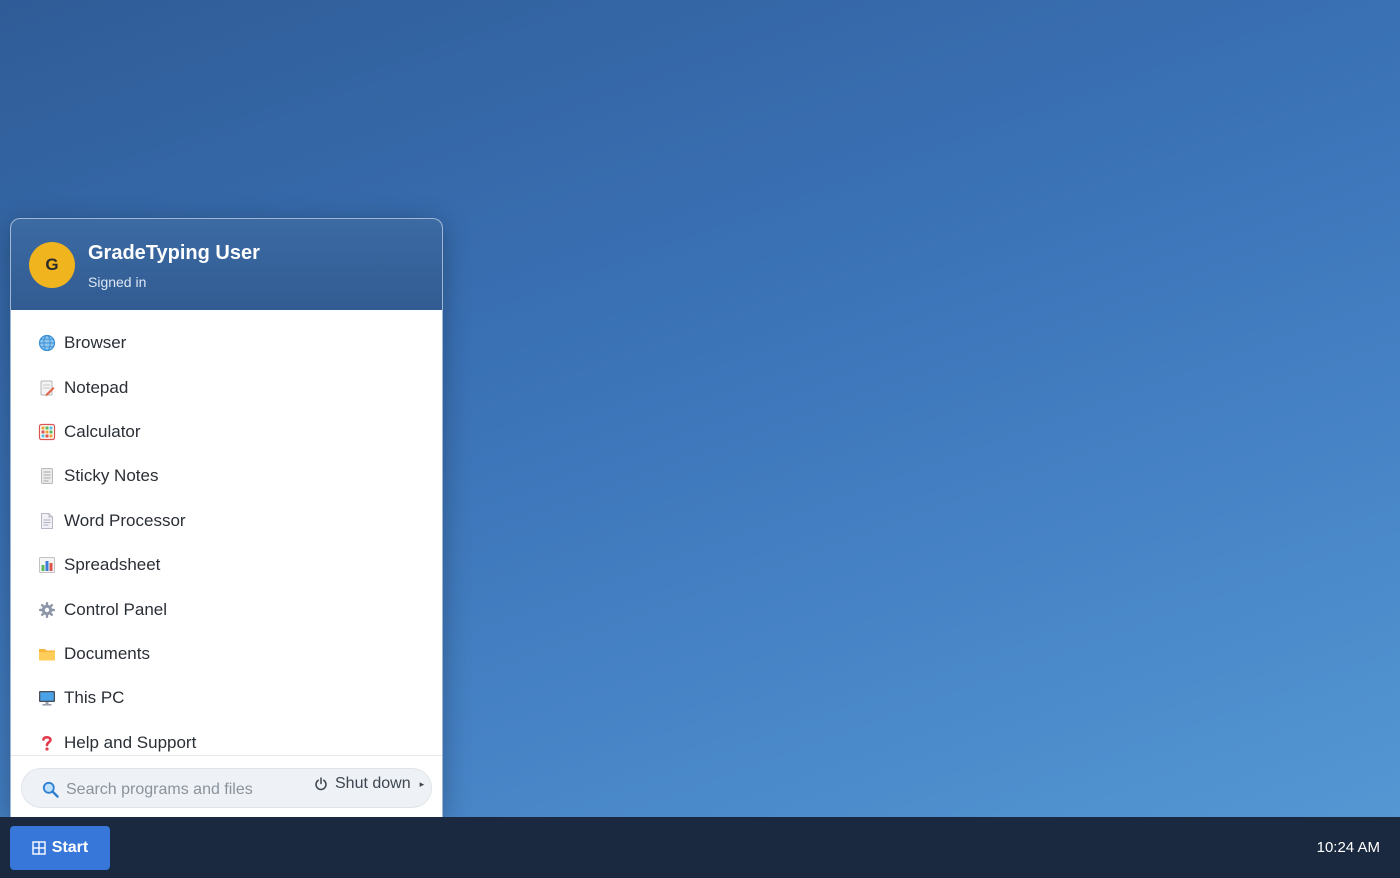 This screenshot has height=878, width=1400. I want to click on taskbar: Start 10:24 AM, so click(700, 847).